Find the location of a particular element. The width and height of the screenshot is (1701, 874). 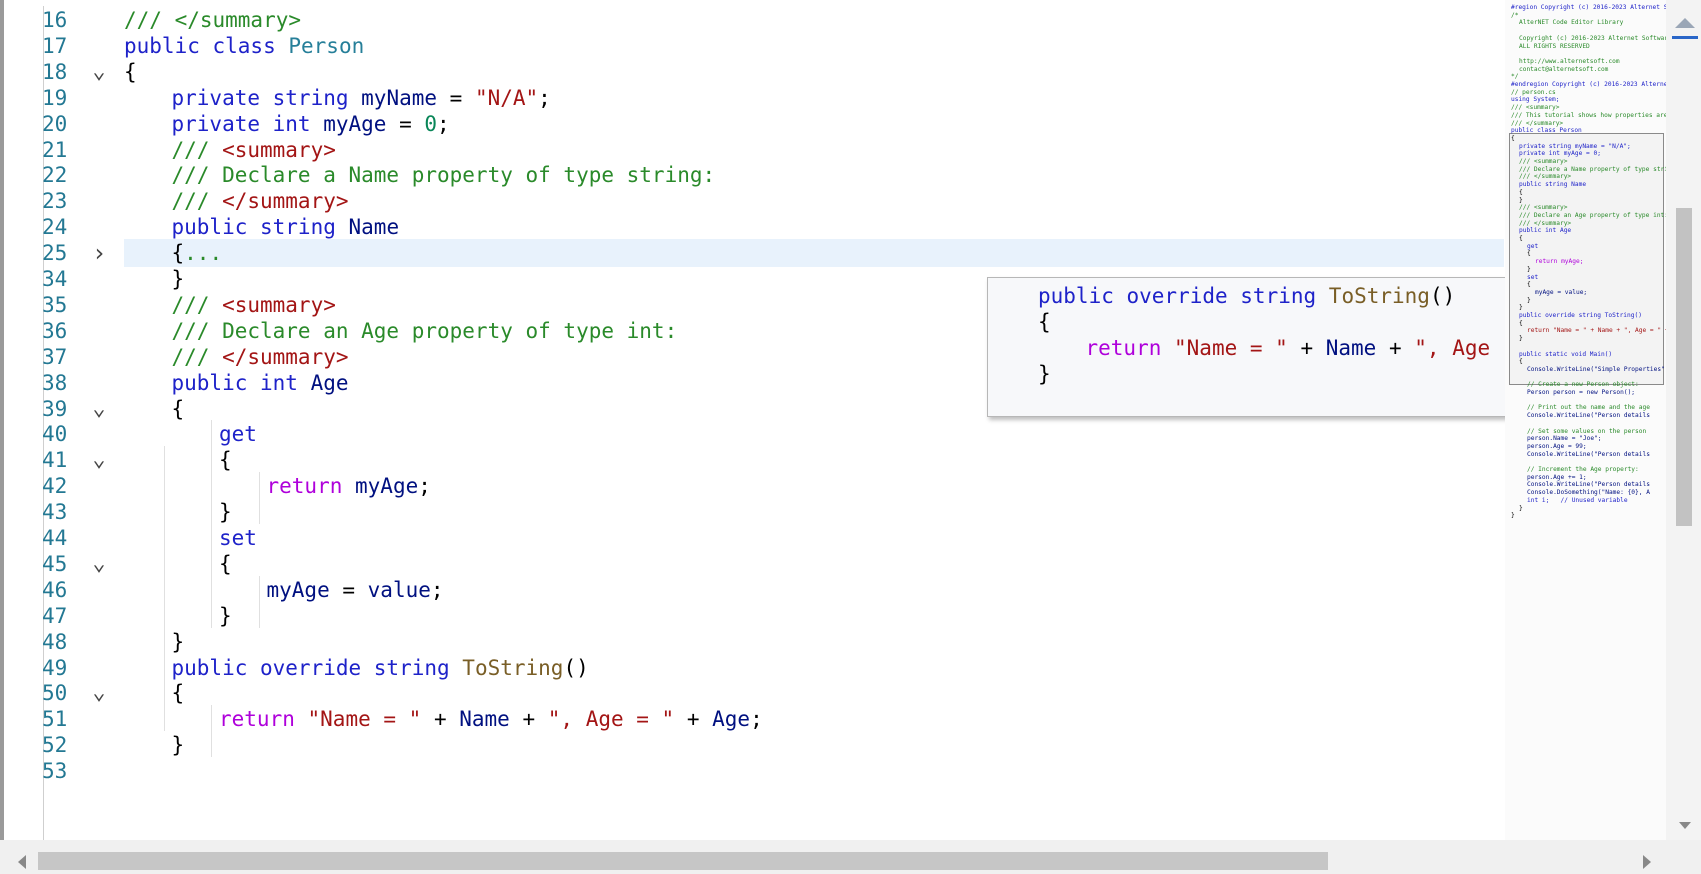

vertical-scrollbar is located at coordinates (1683, 420).